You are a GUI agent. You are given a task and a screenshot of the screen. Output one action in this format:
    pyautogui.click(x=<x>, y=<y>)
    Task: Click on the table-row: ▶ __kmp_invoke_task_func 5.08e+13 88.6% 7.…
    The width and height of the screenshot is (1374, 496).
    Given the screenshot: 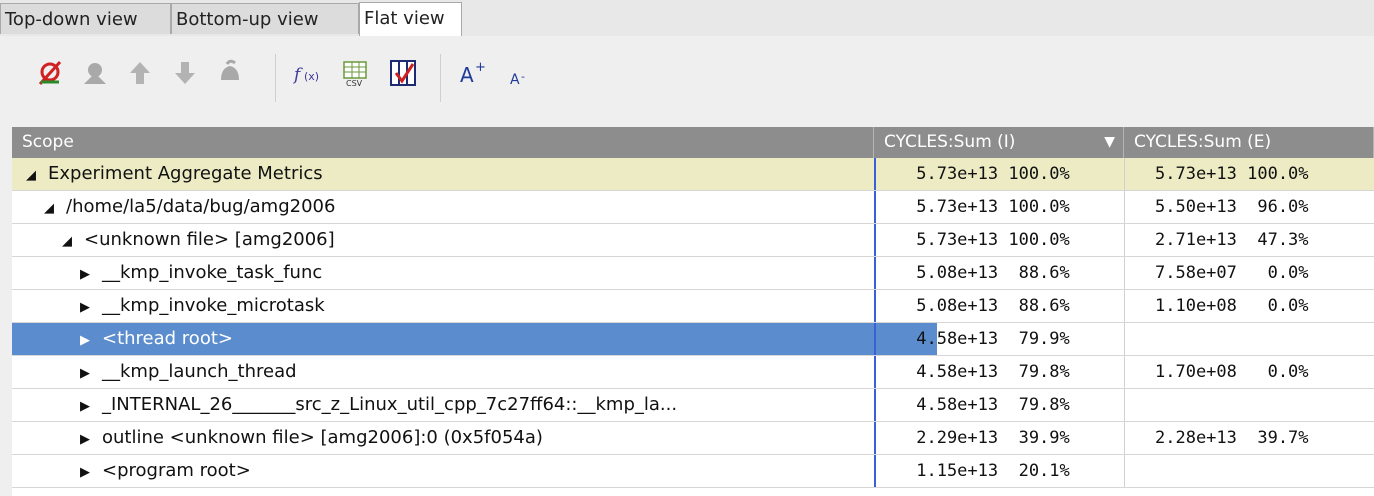 What is the action you would take?
    pyautogui.click(x=693, y=273)
    